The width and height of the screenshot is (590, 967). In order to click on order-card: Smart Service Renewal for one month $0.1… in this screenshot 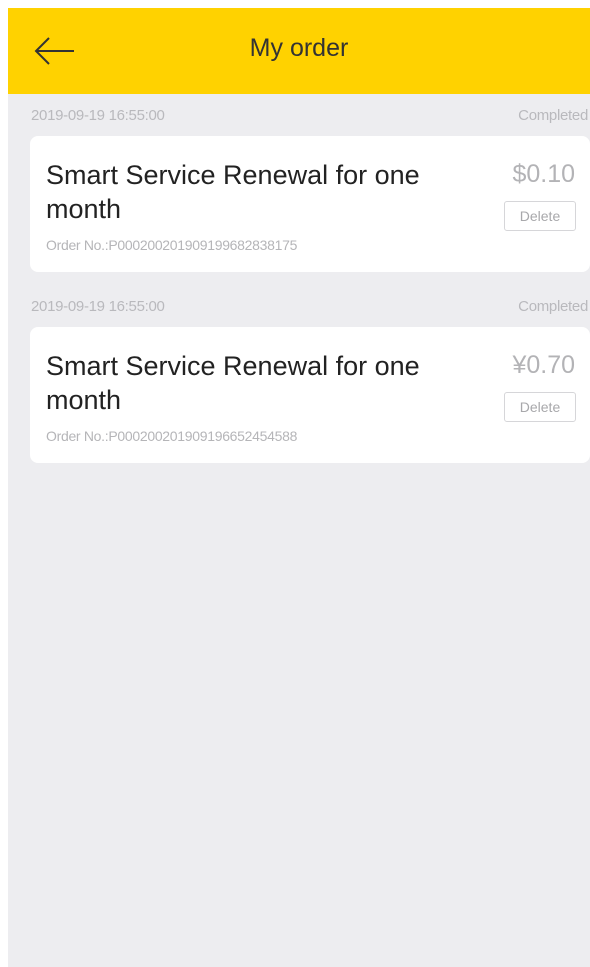, I will do `click(310, 204)`.